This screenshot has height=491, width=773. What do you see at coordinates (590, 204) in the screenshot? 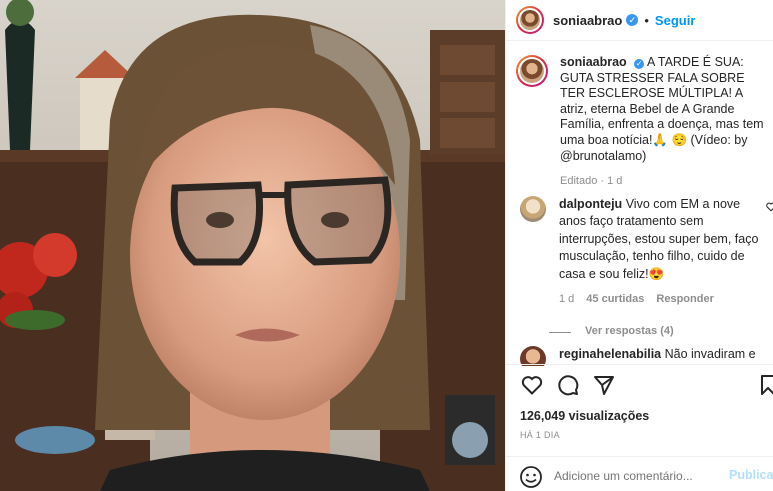
I see `comment-username: dalponteju` at bounding box center [590, 204].